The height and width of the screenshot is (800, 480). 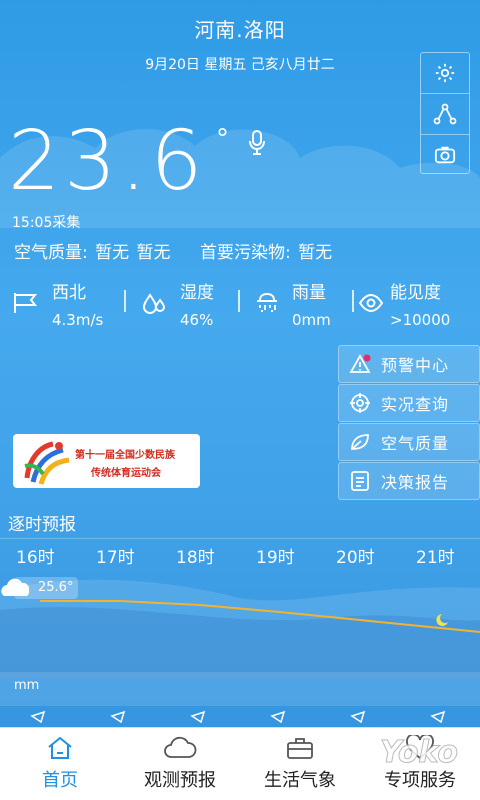 I want to click on humidity-label: 湿度, so click(x=197, y=293).